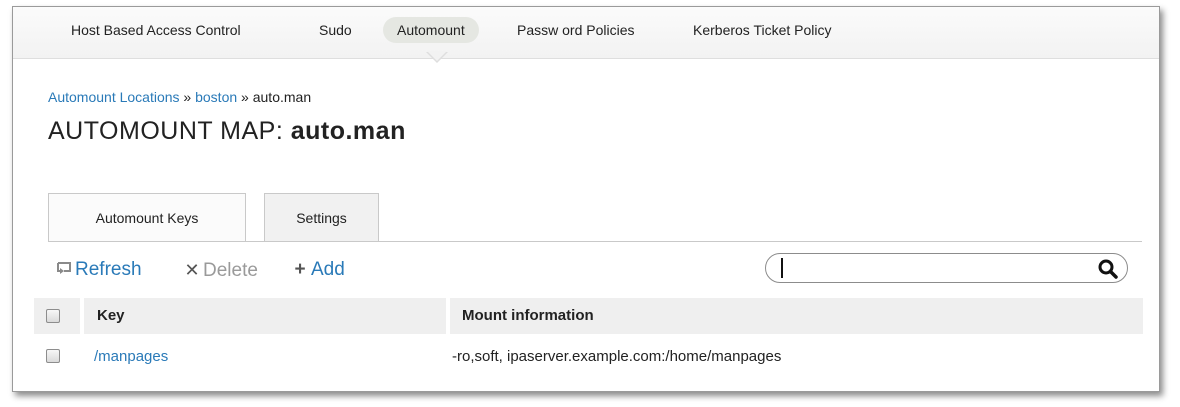 This screenshot has height=407, width=1180. What do you see at coordinates (930, 268) in the screenshot?
I see `search-input` at bounding box center [930, 268].